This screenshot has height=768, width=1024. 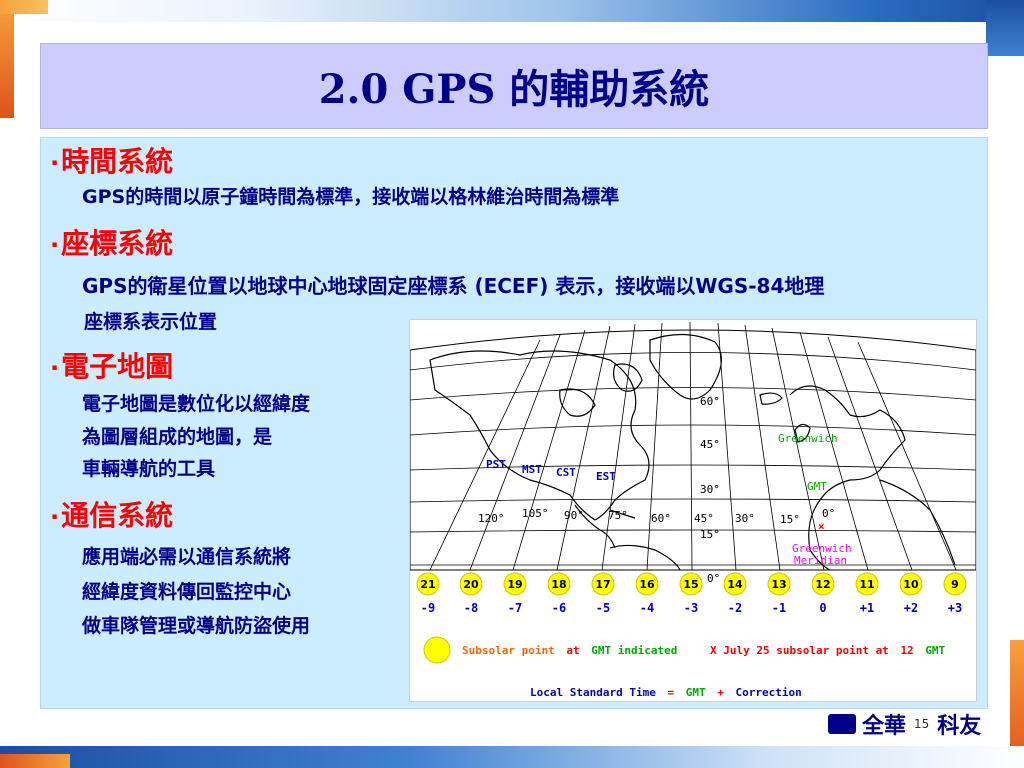 What do you see at coordinates (618, 515) in the screenshot?
I see `lon-label: 75°` at bounding box center [618, 515].